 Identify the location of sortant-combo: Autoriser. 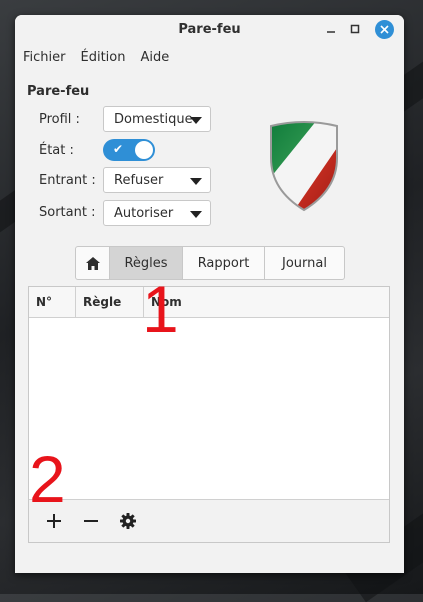
(157, 213).